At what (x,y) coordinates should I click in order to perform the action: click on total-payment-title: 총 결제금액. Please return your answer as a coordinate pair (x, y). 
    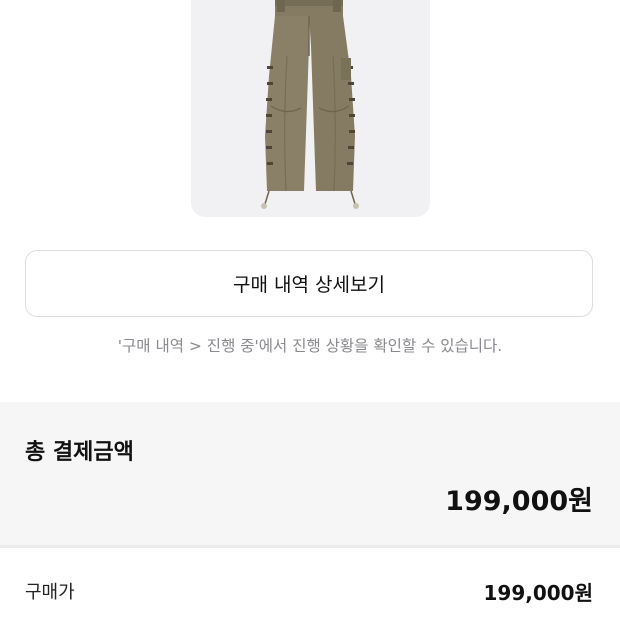
    Looking at the image, I should click on (79, 452).